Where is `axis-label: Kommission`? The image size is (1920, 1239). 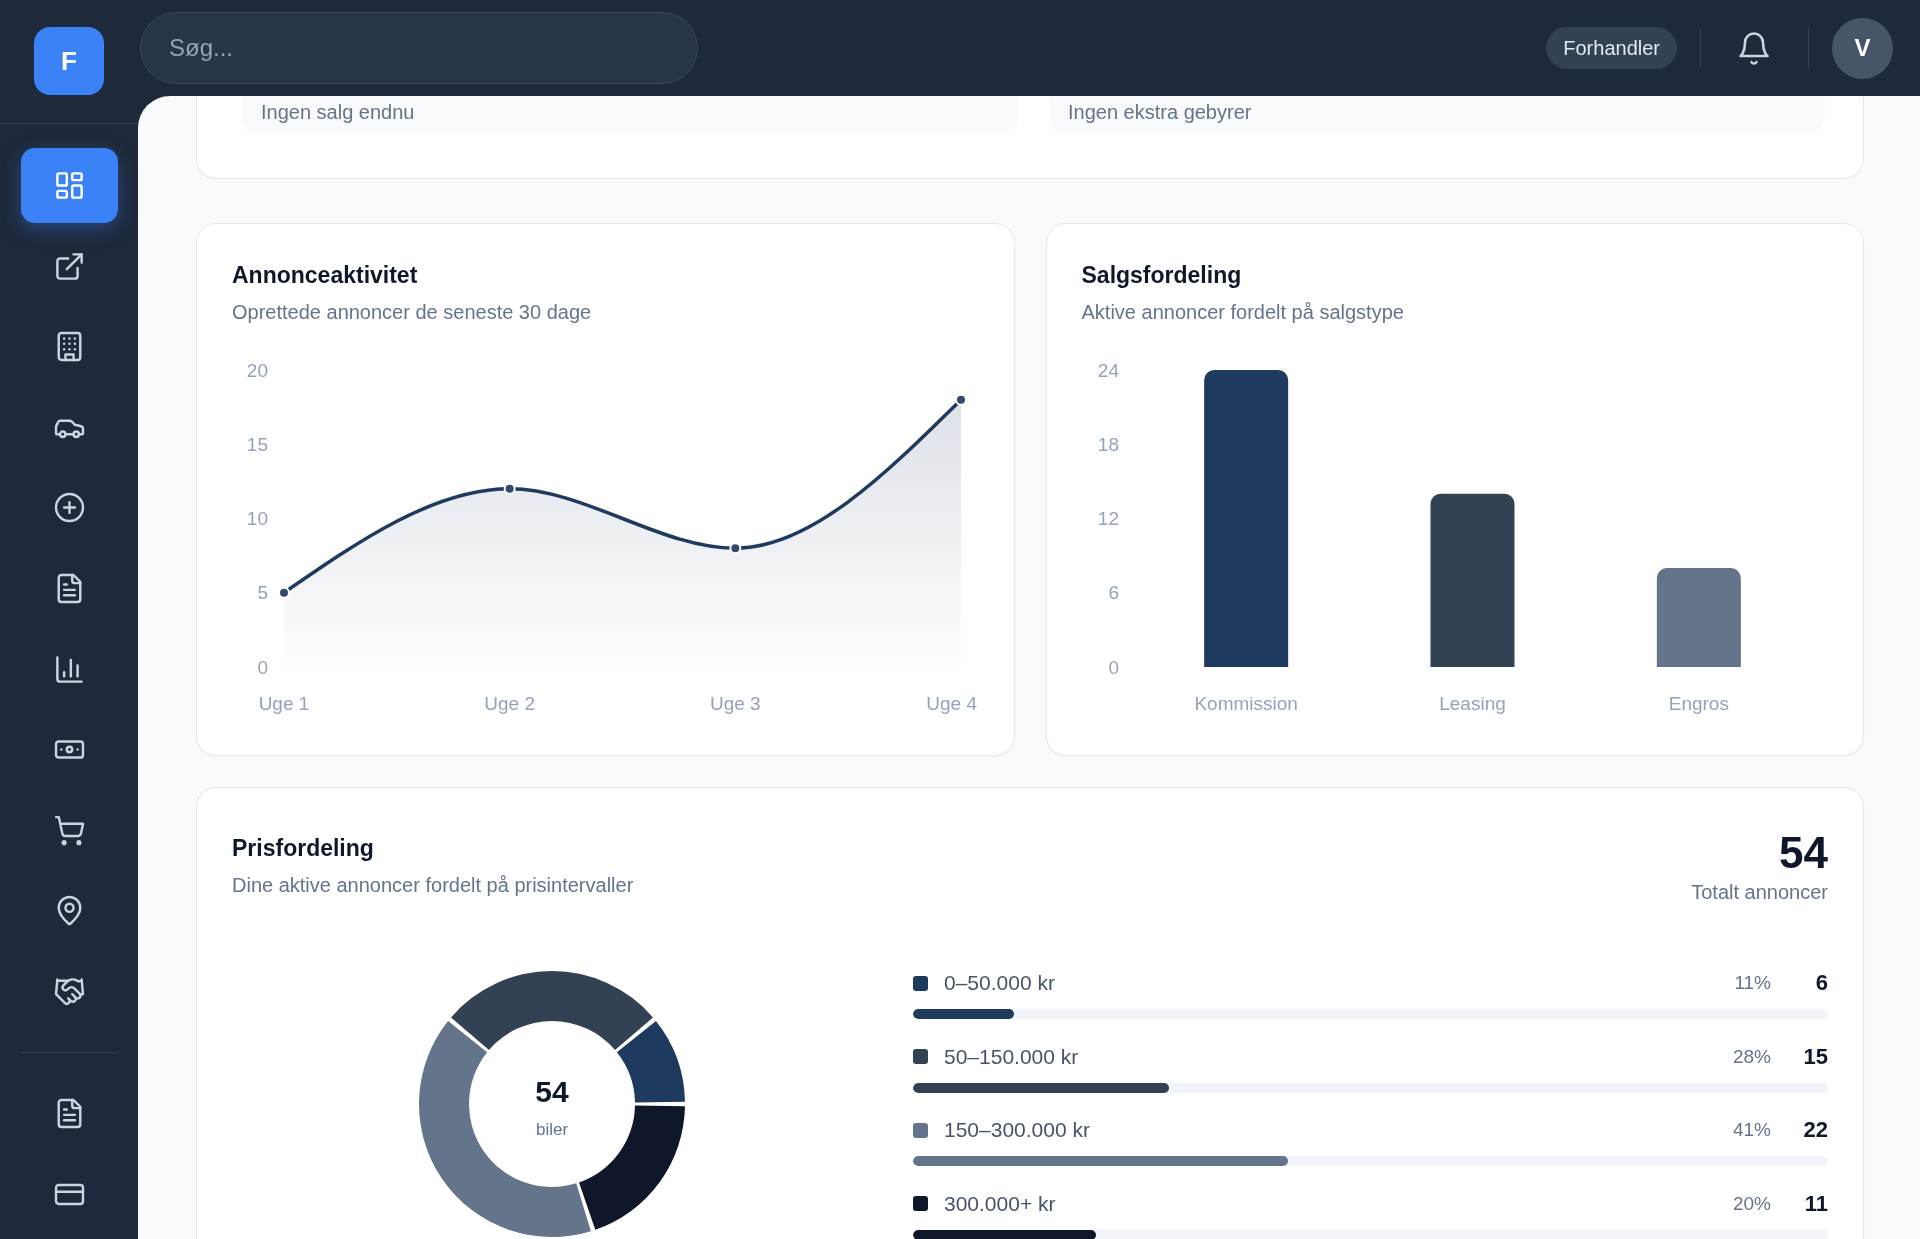 axis-label: Kommission is located at coordinates (1245, 703).